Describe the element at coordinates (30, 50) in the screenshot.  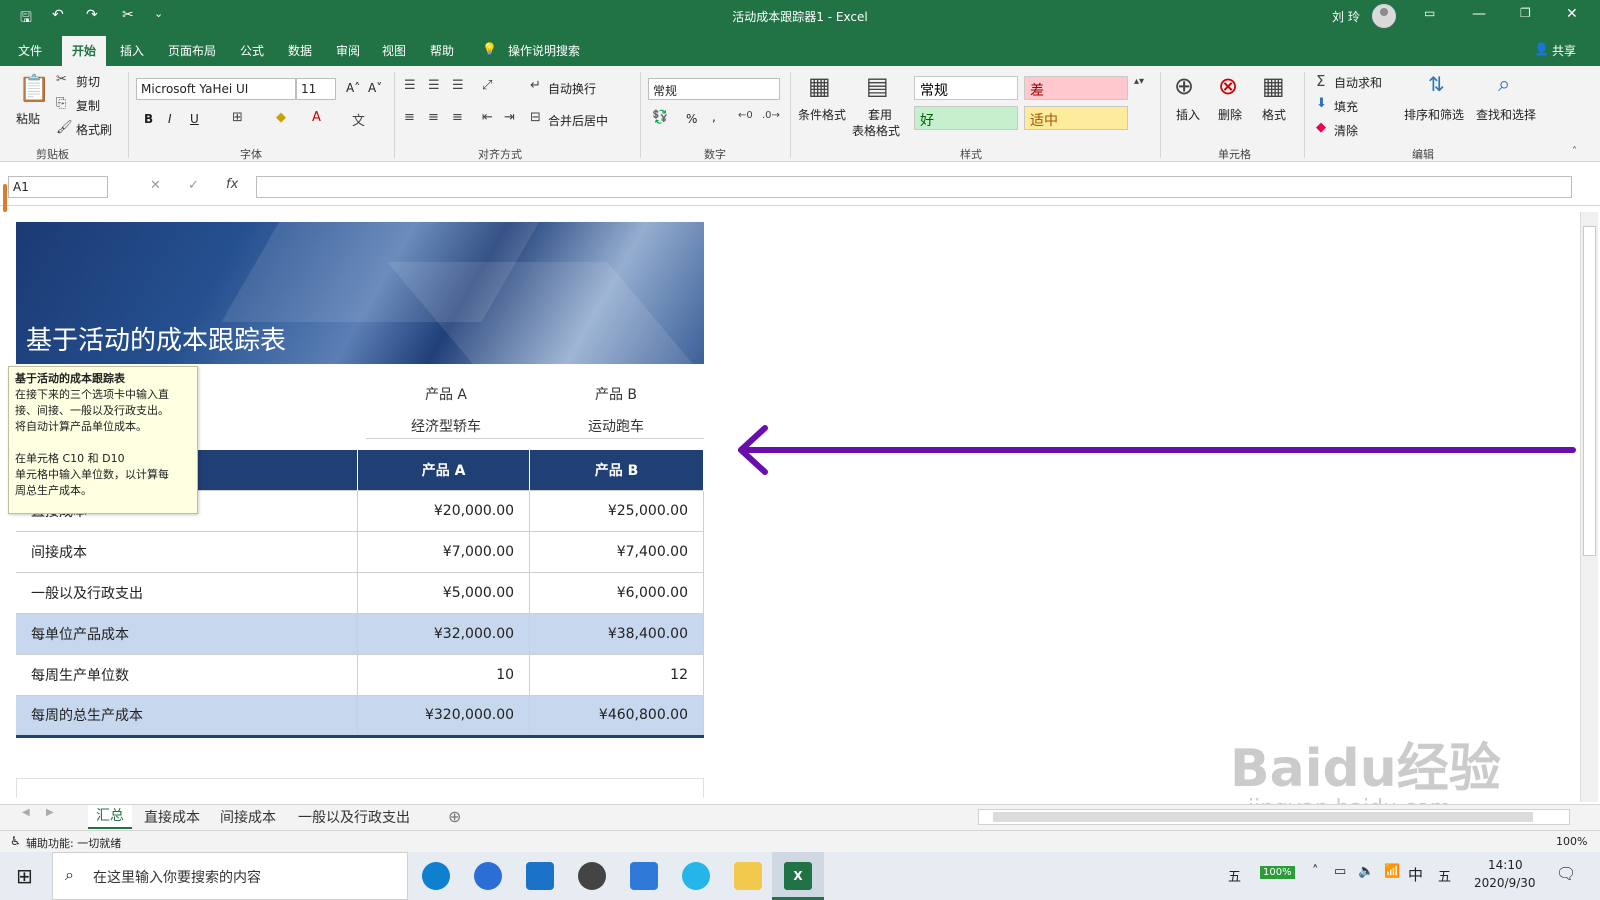
I see `tab-file: 文件` at that location.